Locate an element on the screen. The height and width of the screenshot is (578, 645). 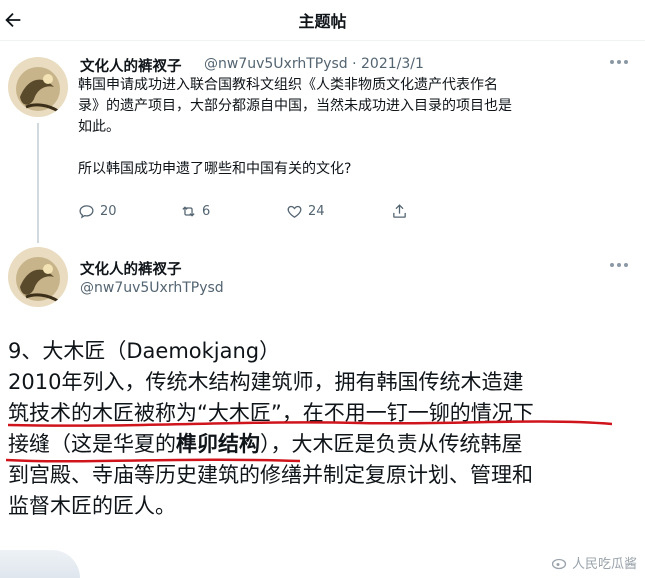
share-button is located at coordinates (399, 211).